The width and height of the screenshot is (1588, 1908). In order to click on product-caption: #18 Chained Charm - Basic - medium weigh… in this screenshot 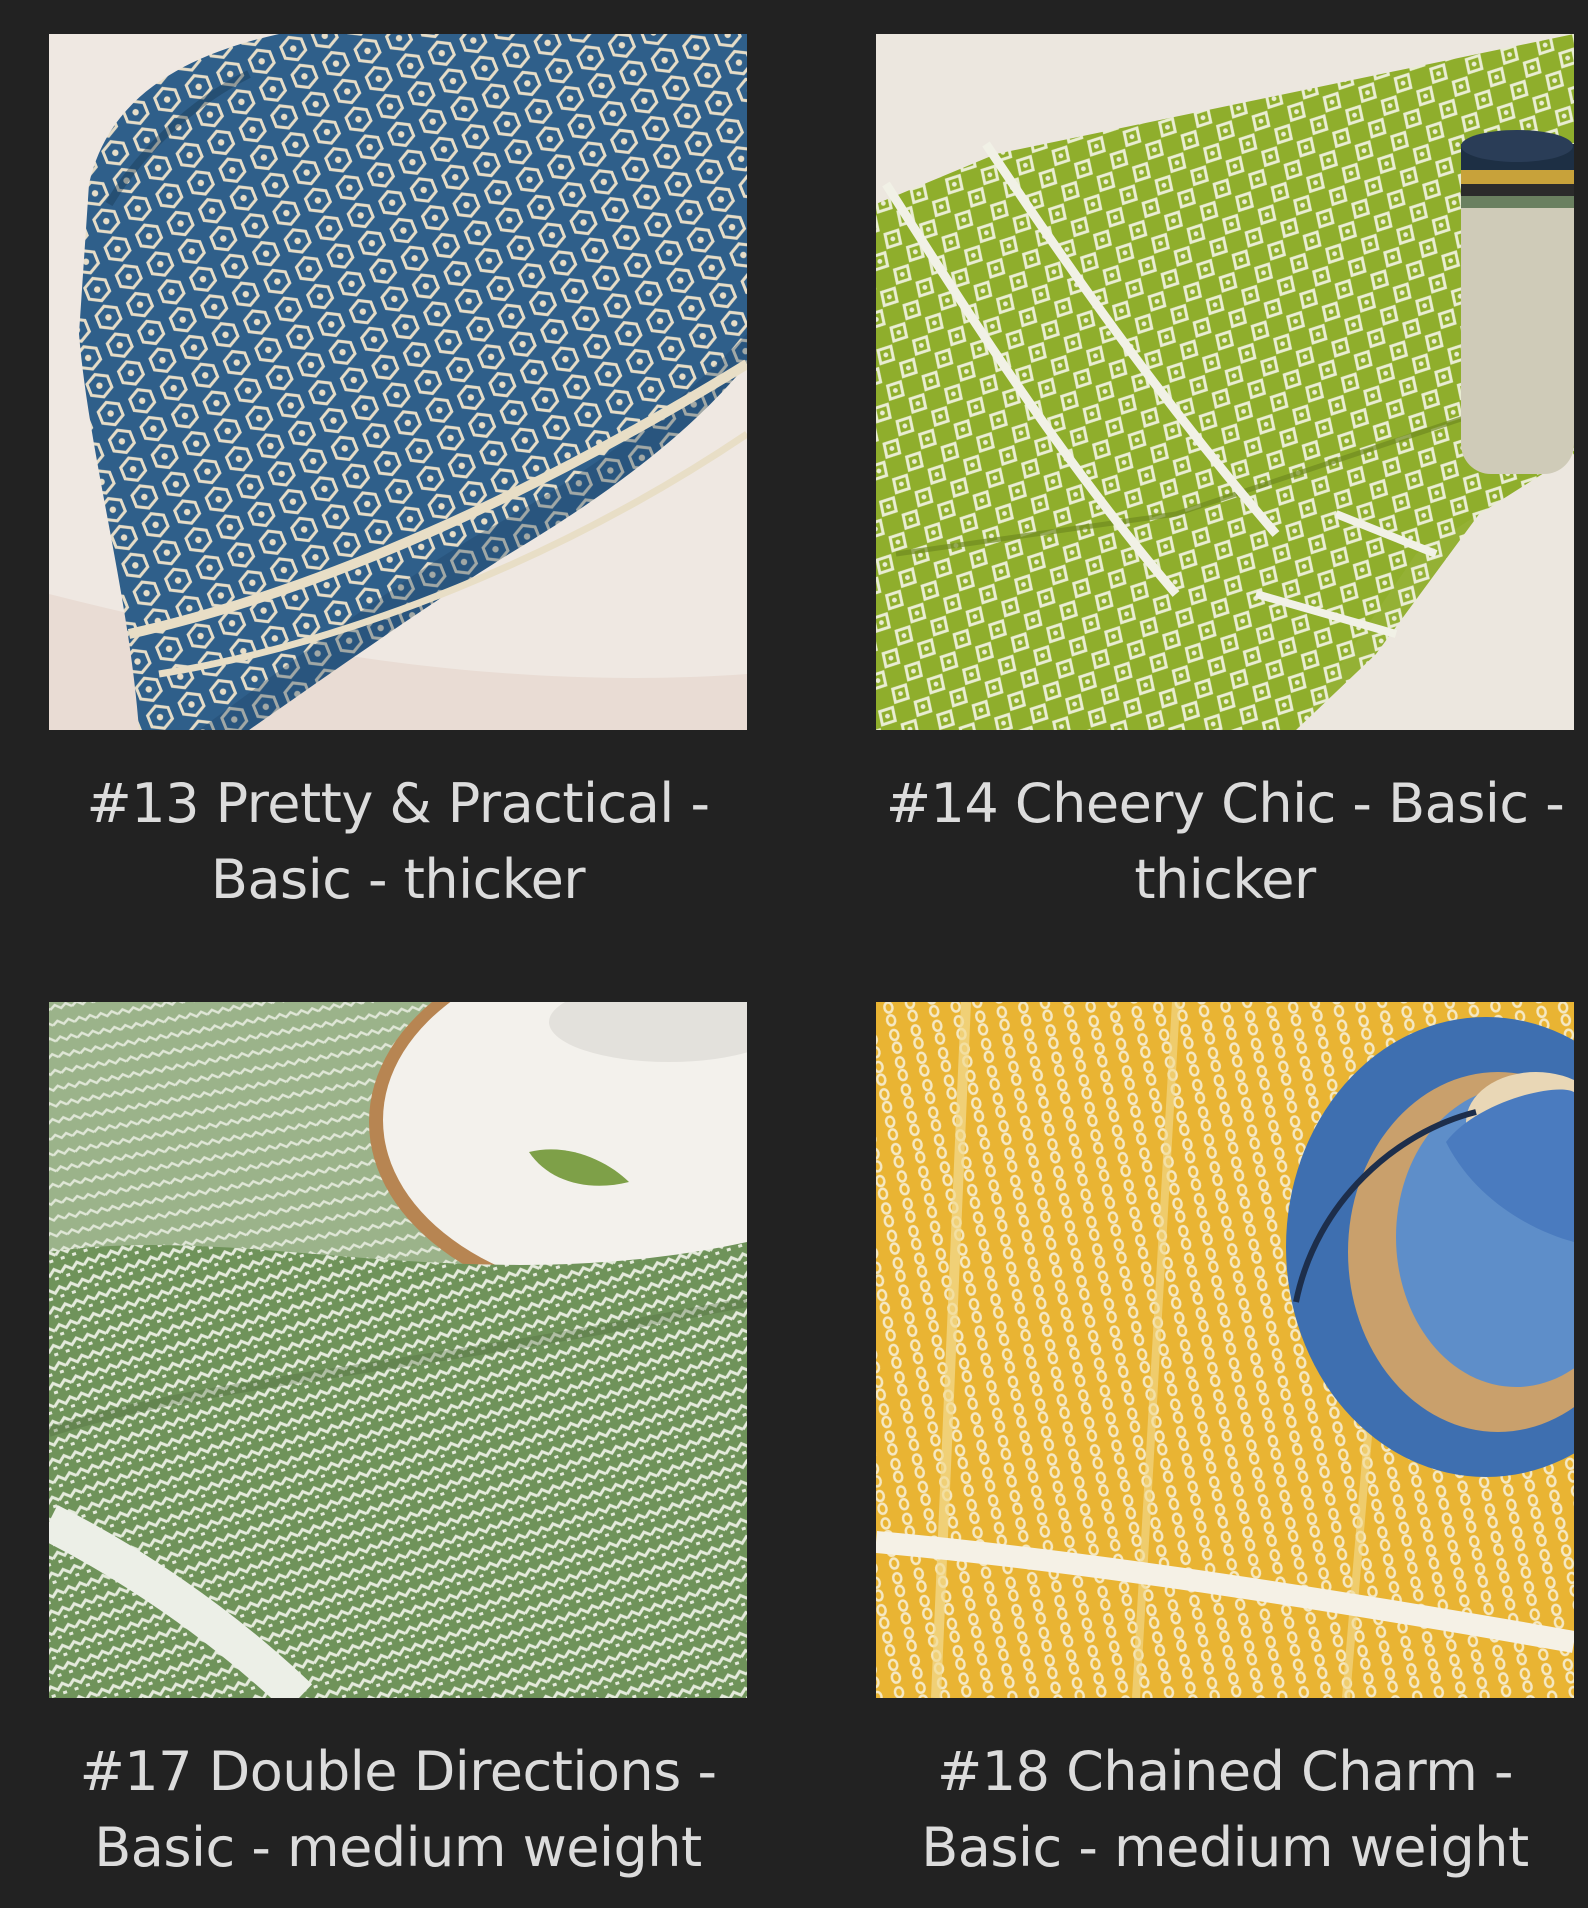, I will do `click(1225, 1810)`.